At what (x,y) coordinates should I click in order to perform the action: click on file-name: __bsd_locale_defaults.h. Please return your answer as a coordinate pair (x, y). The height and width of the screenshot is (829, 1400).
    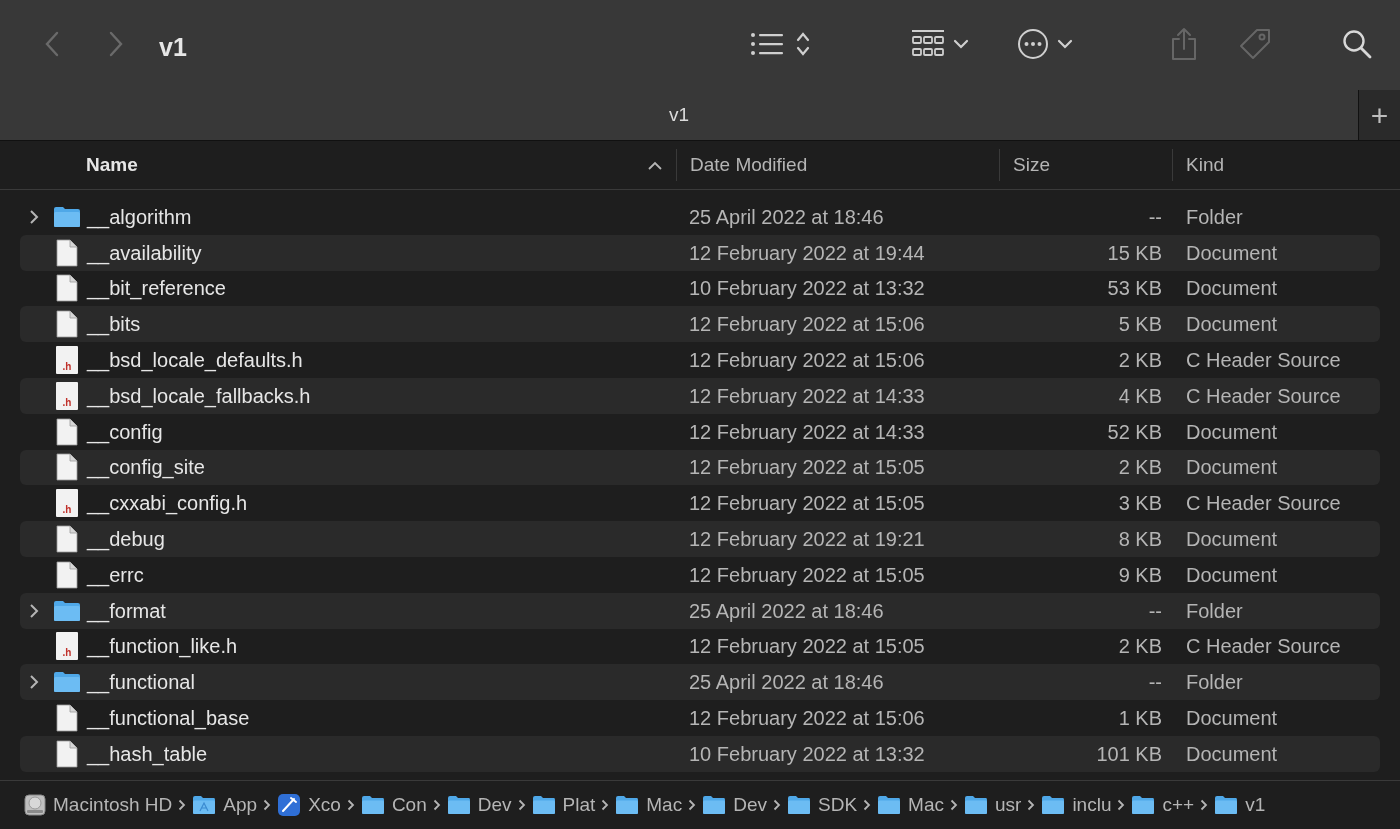
    Looking at the image, I should click on (195, 361).